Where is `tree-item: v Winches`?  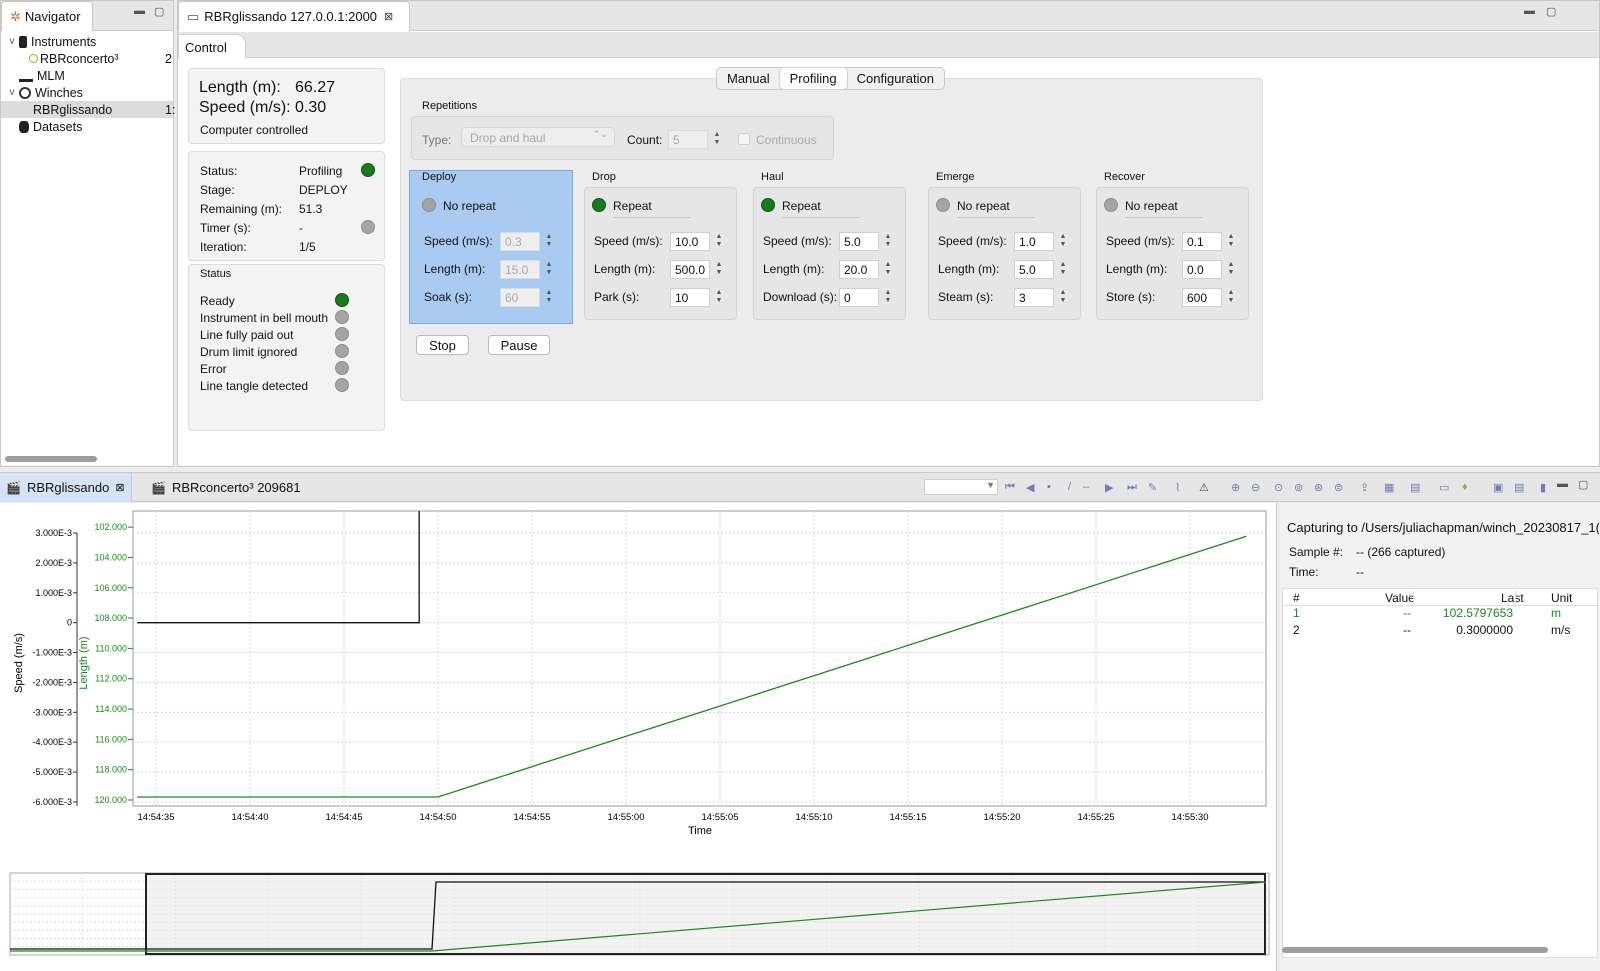 tree-item: v Winches is located at coordinates (87, 92).